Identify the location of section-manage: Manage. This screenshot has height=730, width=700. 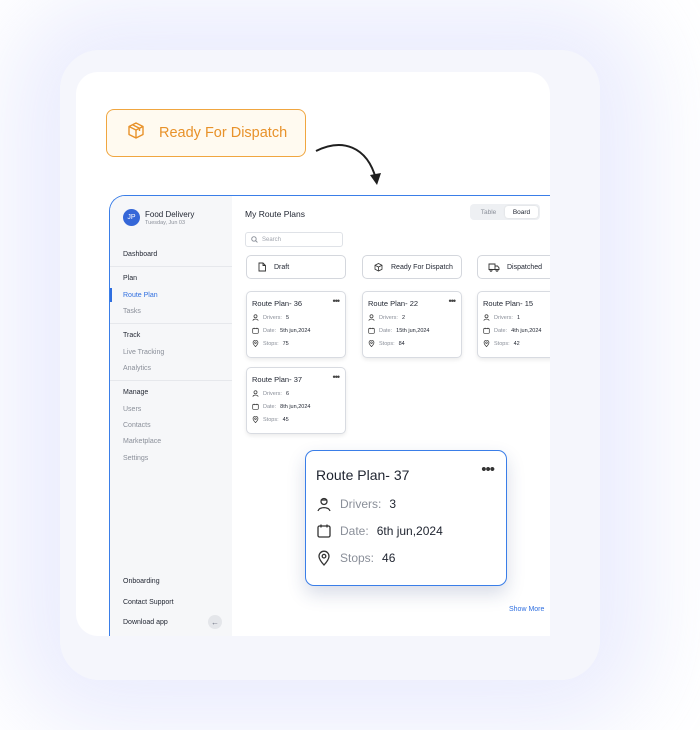
(136, 392).